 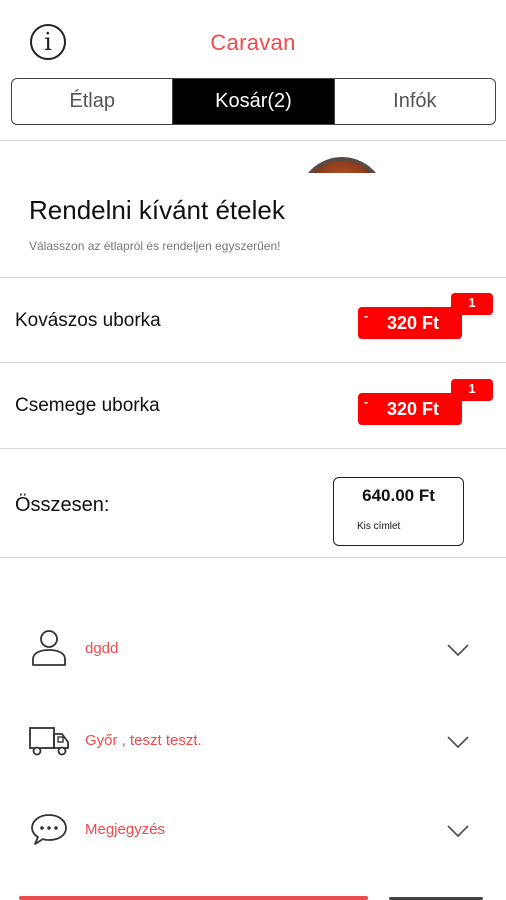 What do you see at coordinates (49, 648) in the screenshot?
I see `user-icon` at bounding box center [49, 648].